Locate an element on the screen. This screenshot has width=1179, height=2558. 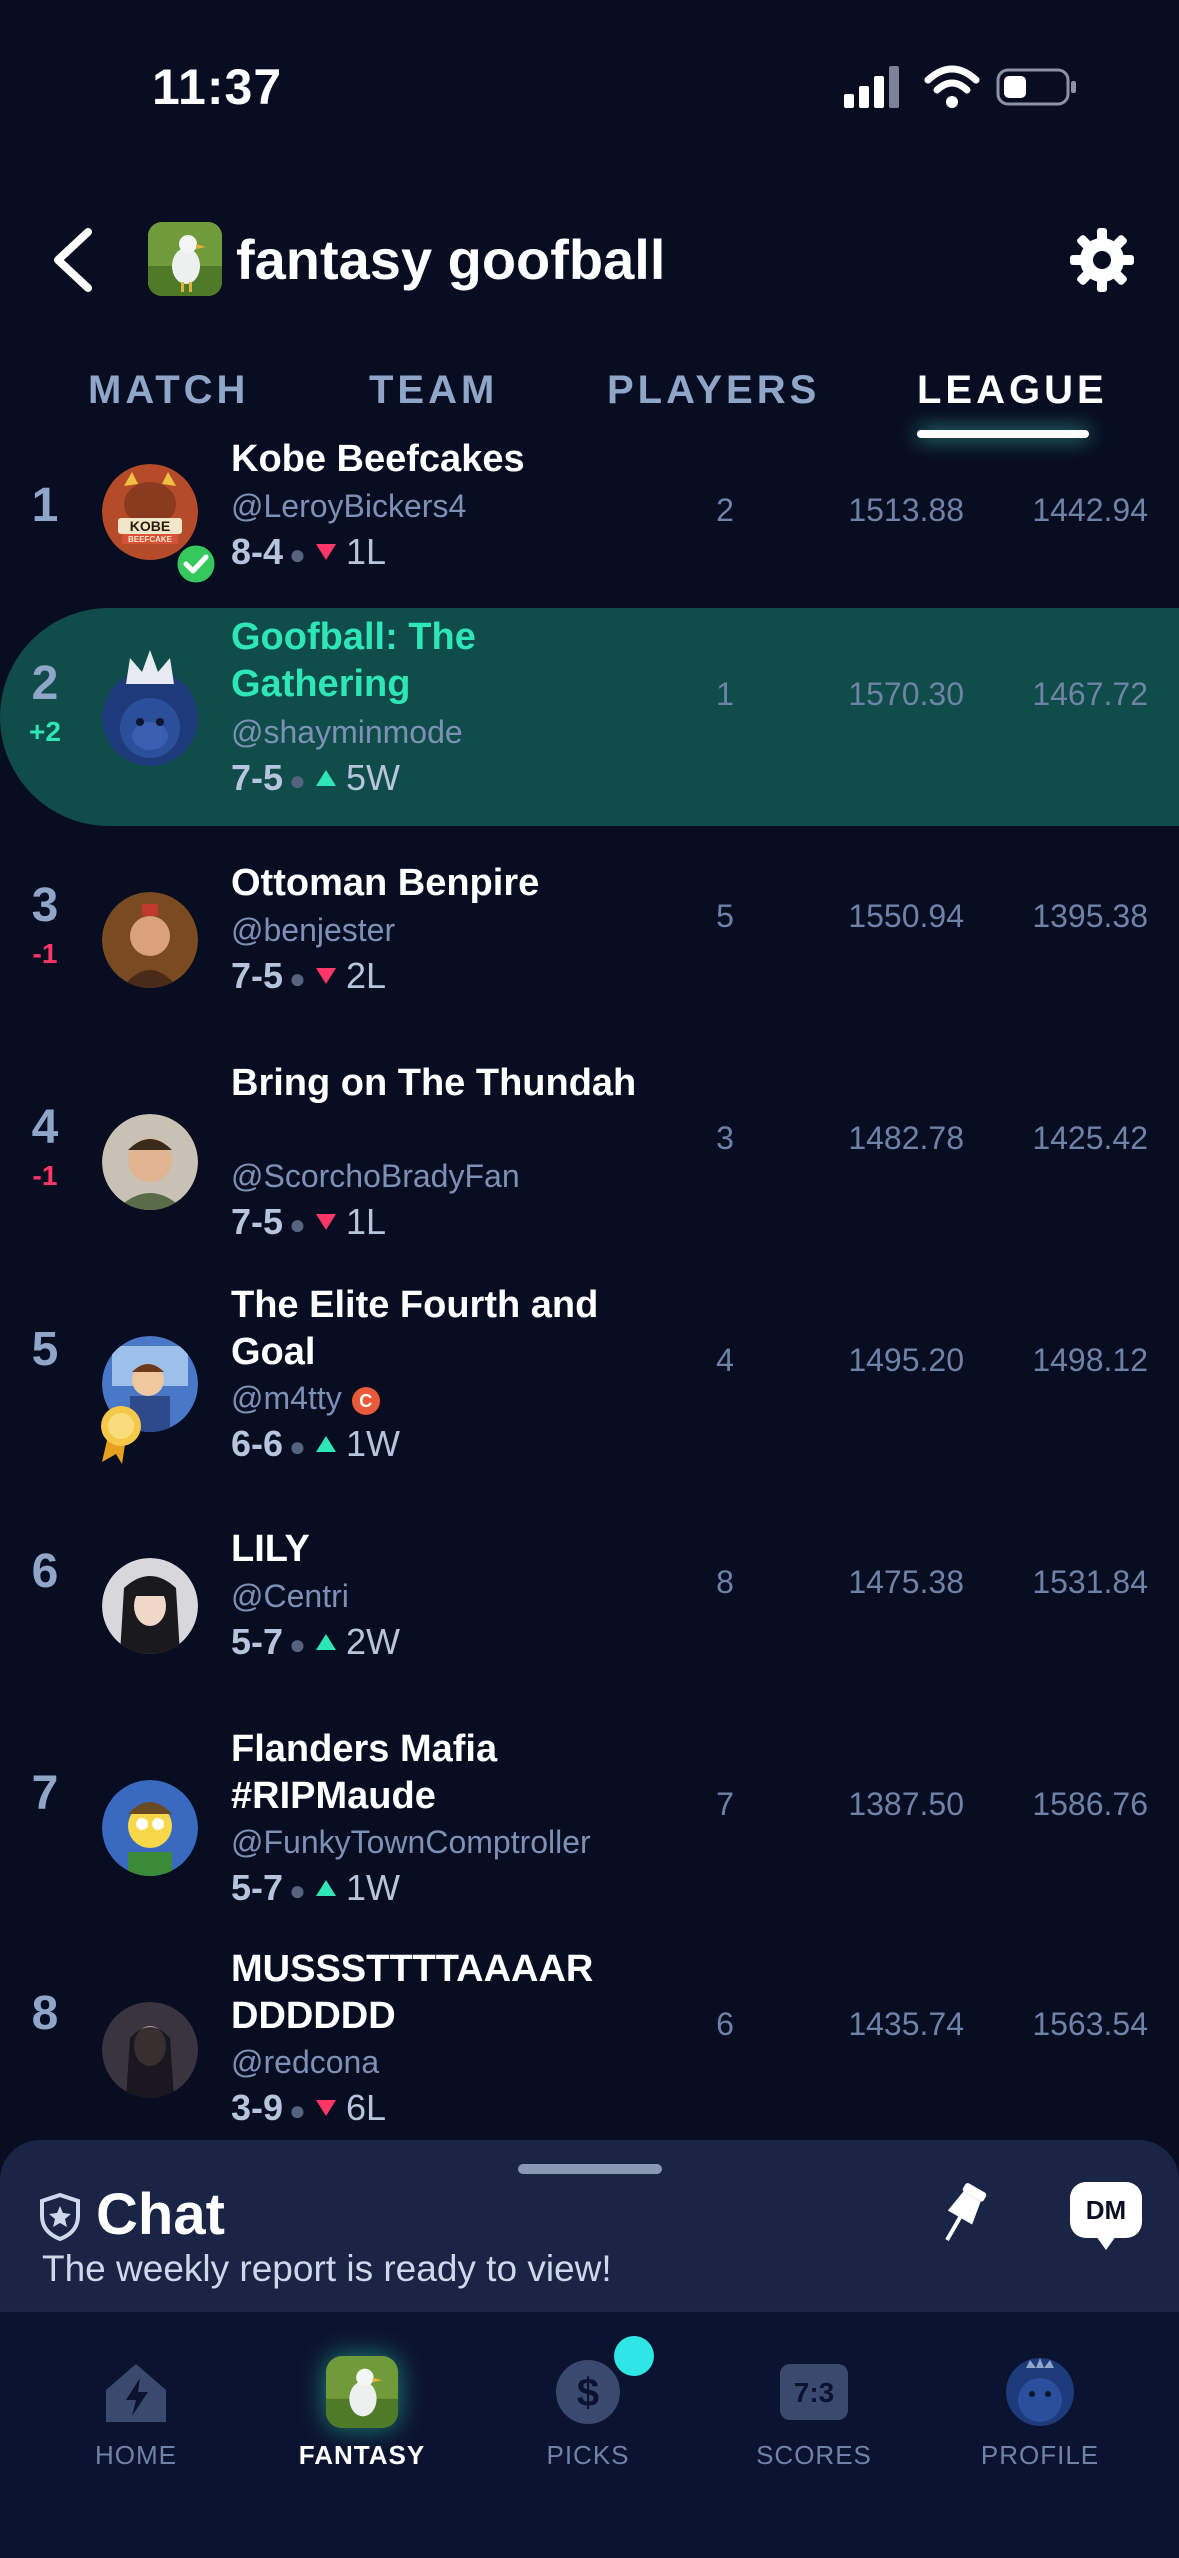
streak-up-icon is located at coordinates (325, 1888).